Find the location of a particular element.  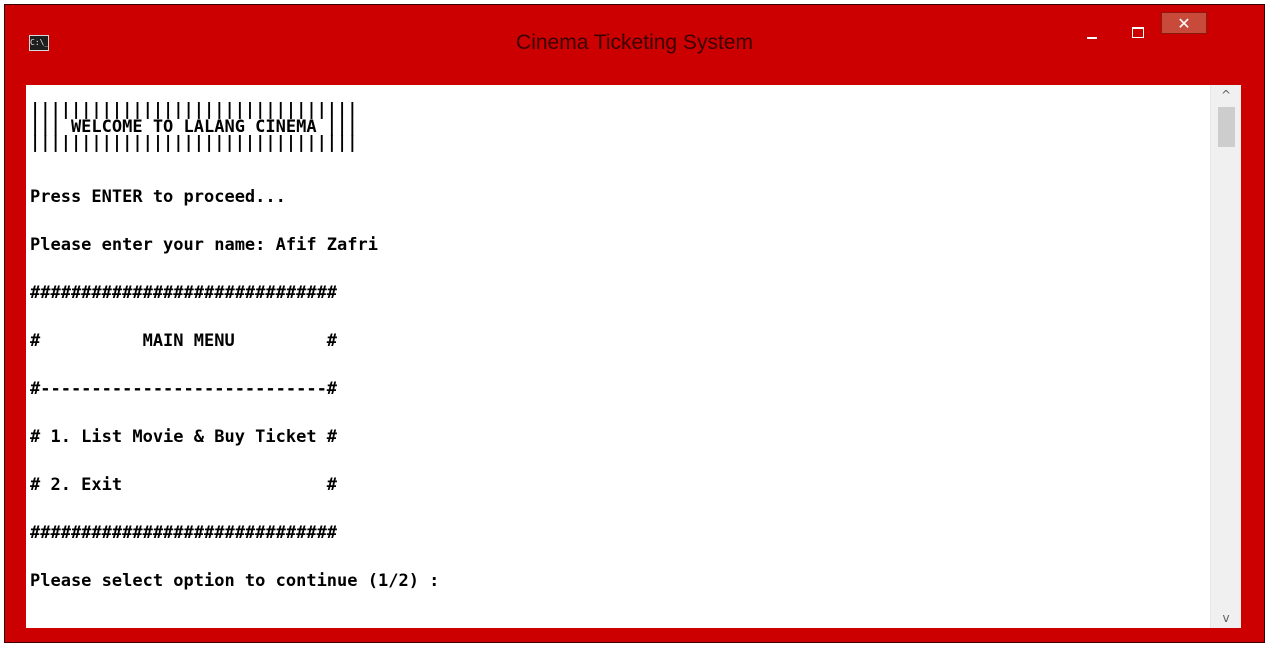

option-prompt: Please select option to continue (1/2) : is located at coordinates (235, 581).